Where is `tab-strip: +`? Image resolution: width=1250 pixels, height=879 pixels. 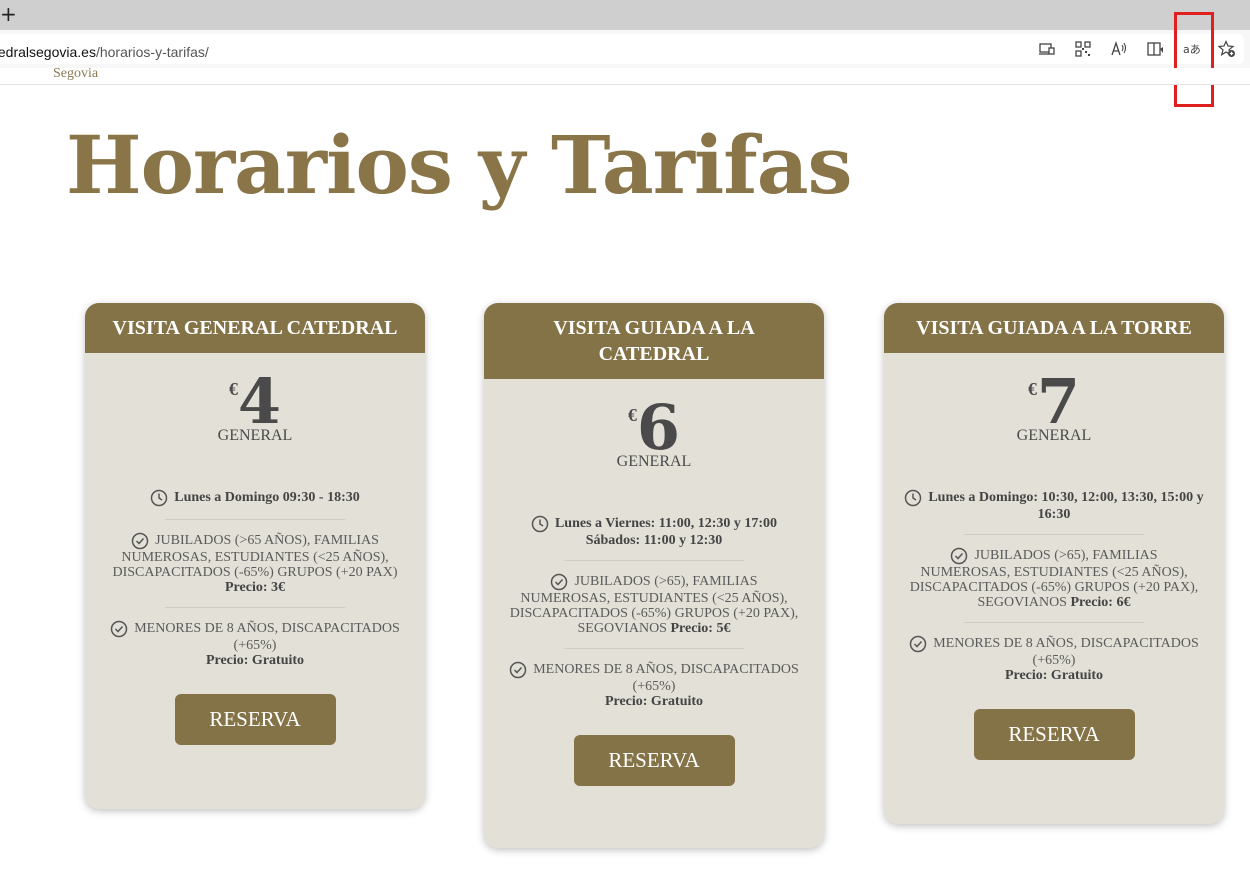
tab-strip: + is located at coordinates (625, 15).